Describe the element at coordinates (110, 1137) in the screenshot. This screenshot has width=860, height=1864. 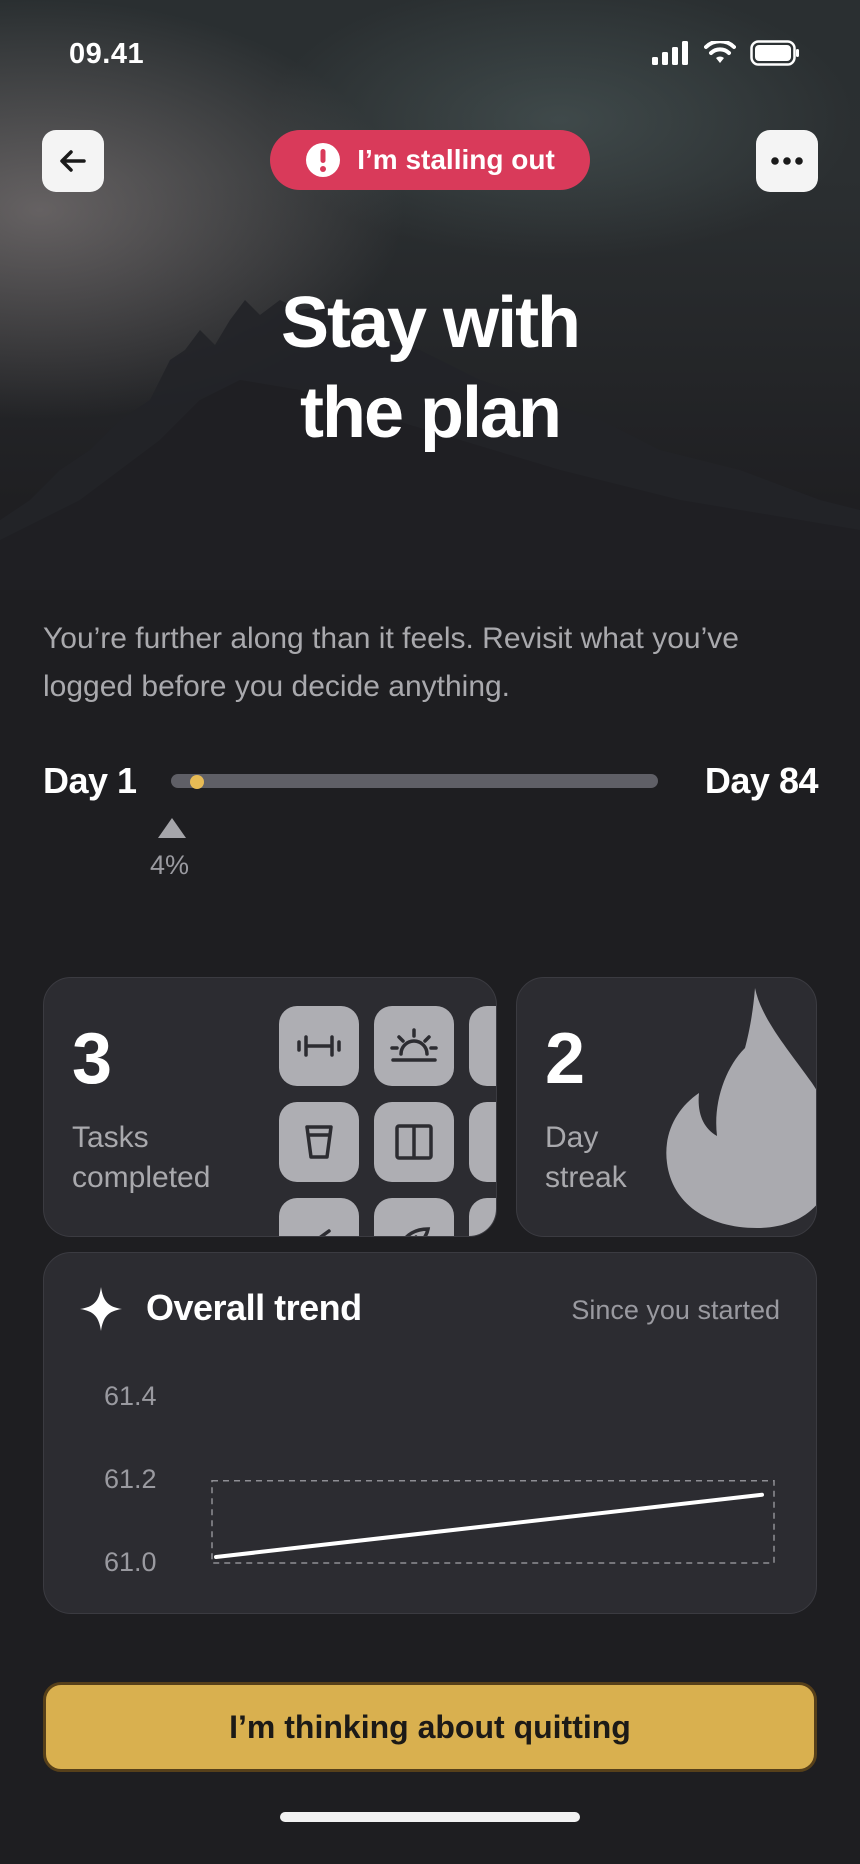
I see `tasks-label-line1: Tasks` at that location.